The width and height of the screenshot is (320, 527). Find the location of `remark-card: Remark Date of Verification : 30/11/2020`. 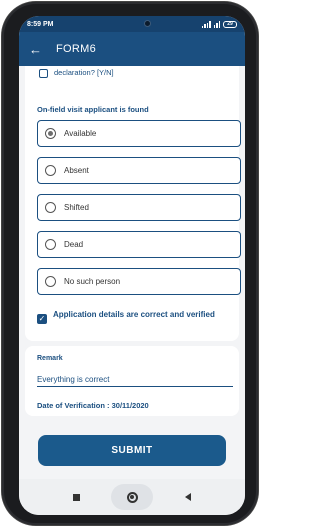

remark-card: Remark Date of Verification : 30/11/2020 is located at coordinates (132, 381).